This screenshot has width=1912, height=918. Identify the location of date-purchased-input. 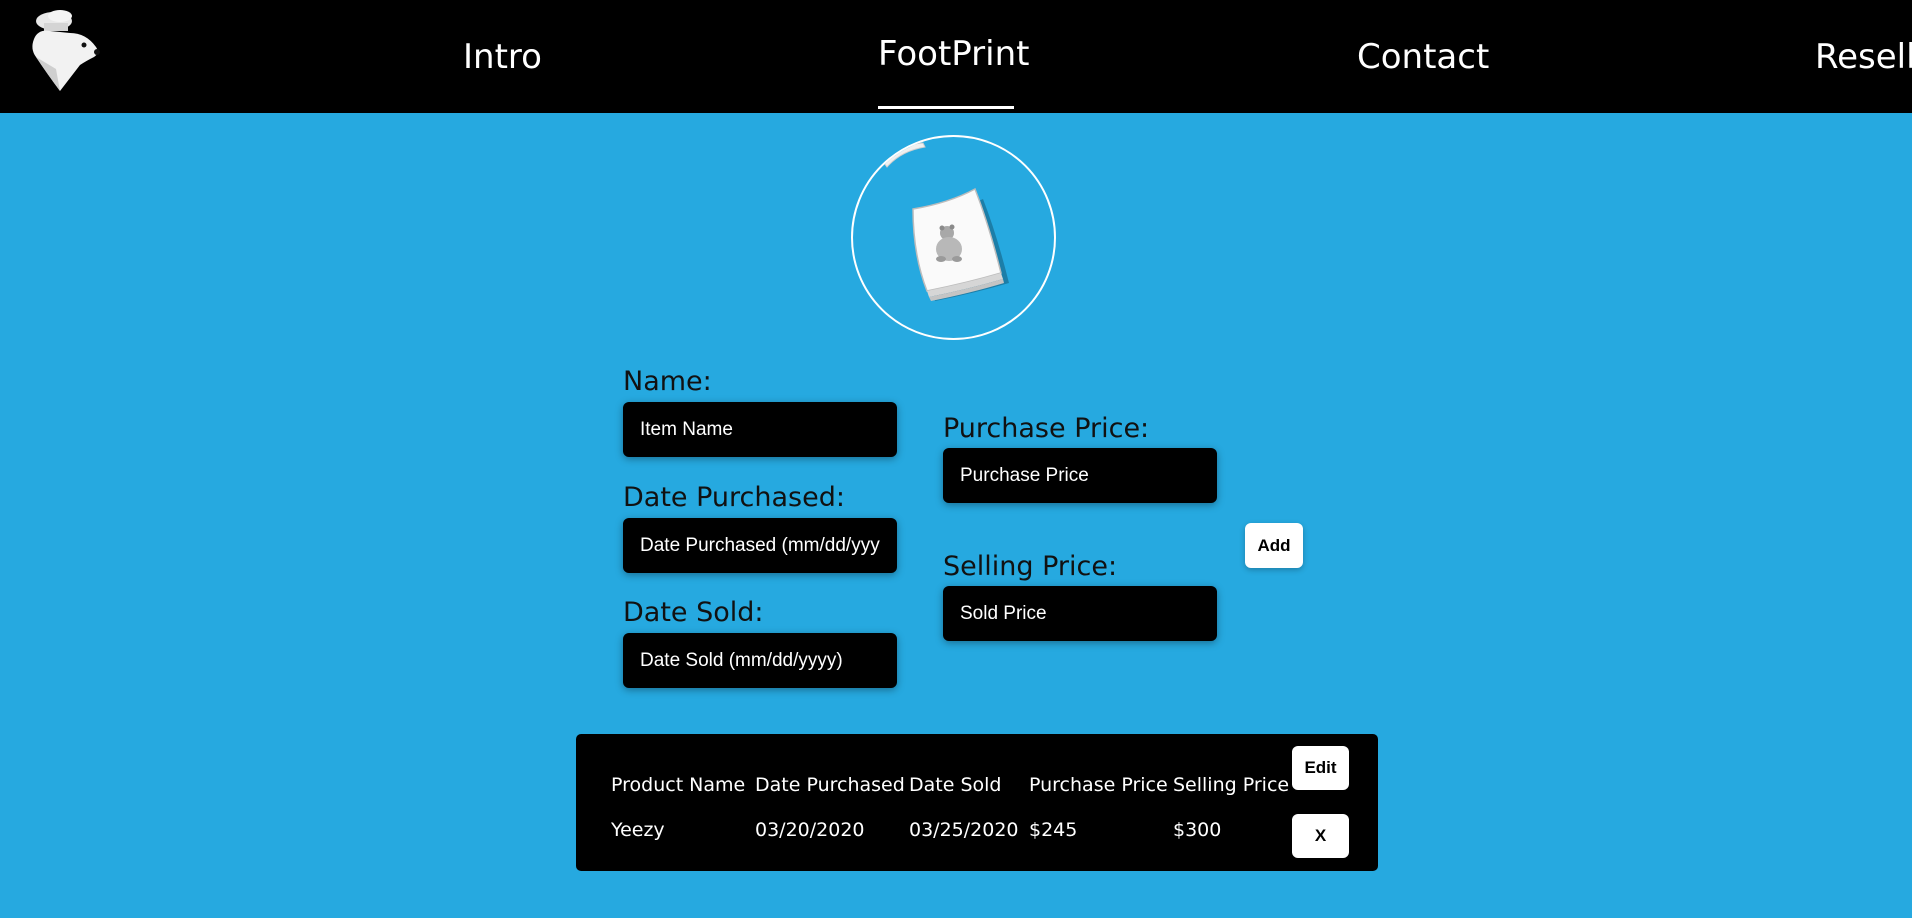
(760, 545).